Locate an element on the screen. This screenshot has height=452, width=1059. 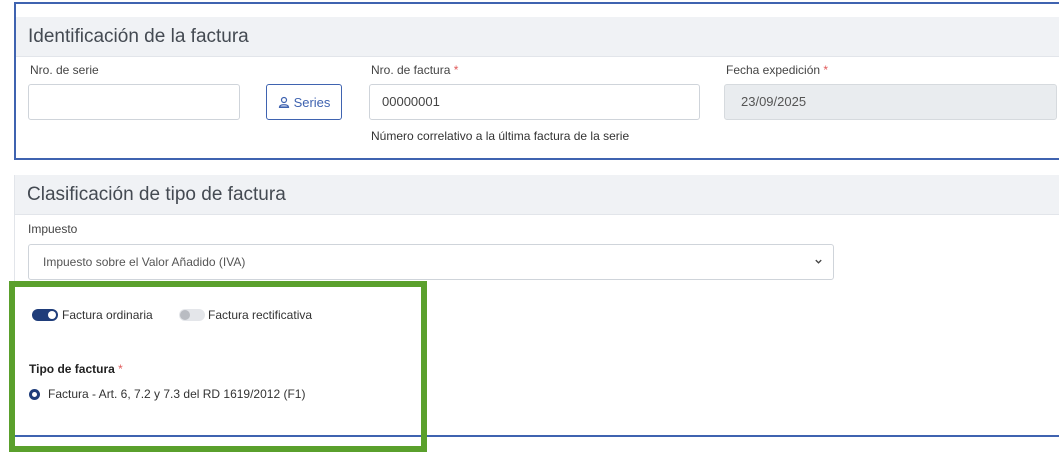
serie-input is located at coordinates (134, 102).